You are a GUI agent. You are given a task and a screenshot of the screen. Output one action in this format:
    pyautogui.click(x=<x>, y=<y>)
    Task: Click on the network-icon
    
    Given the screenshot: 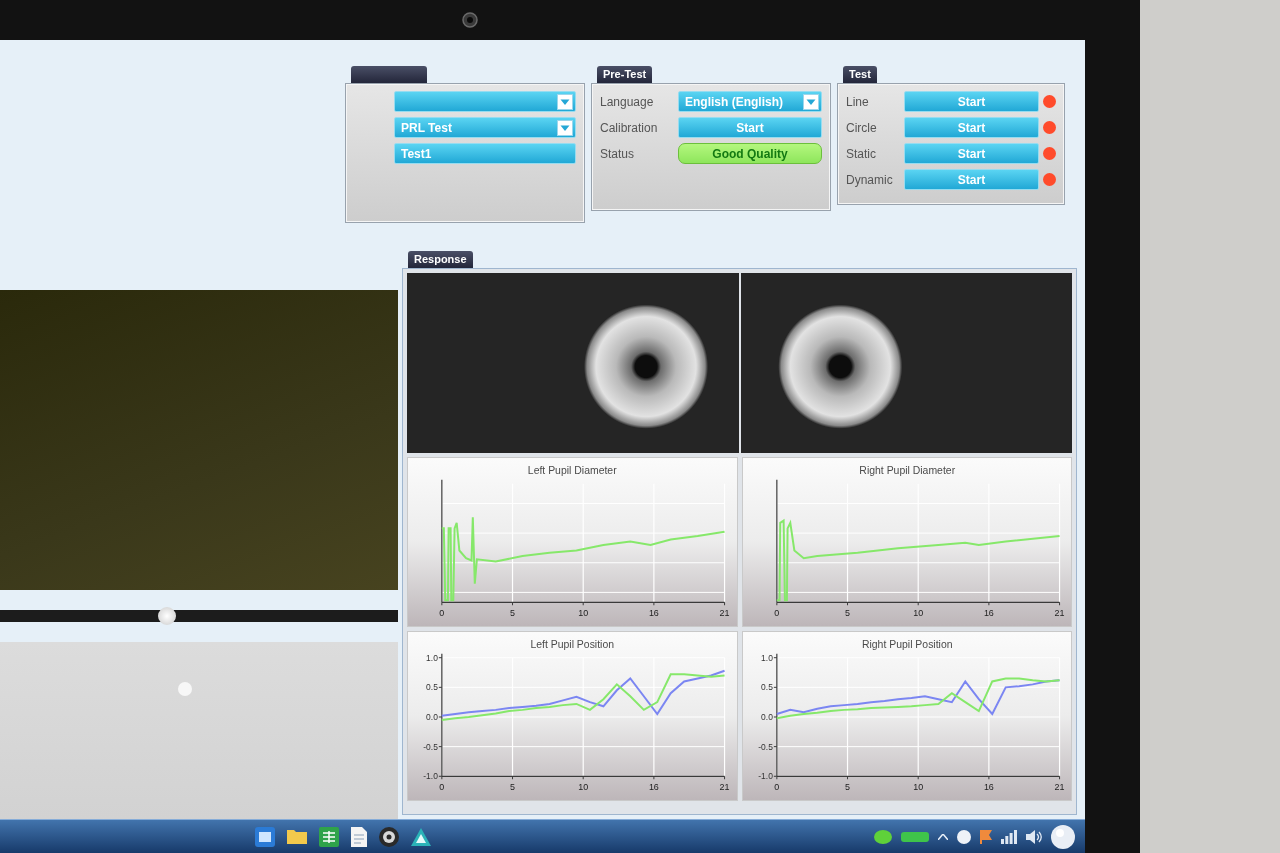 What is the action you would take?
    pyautogui.click(x=1009, y=836)
    